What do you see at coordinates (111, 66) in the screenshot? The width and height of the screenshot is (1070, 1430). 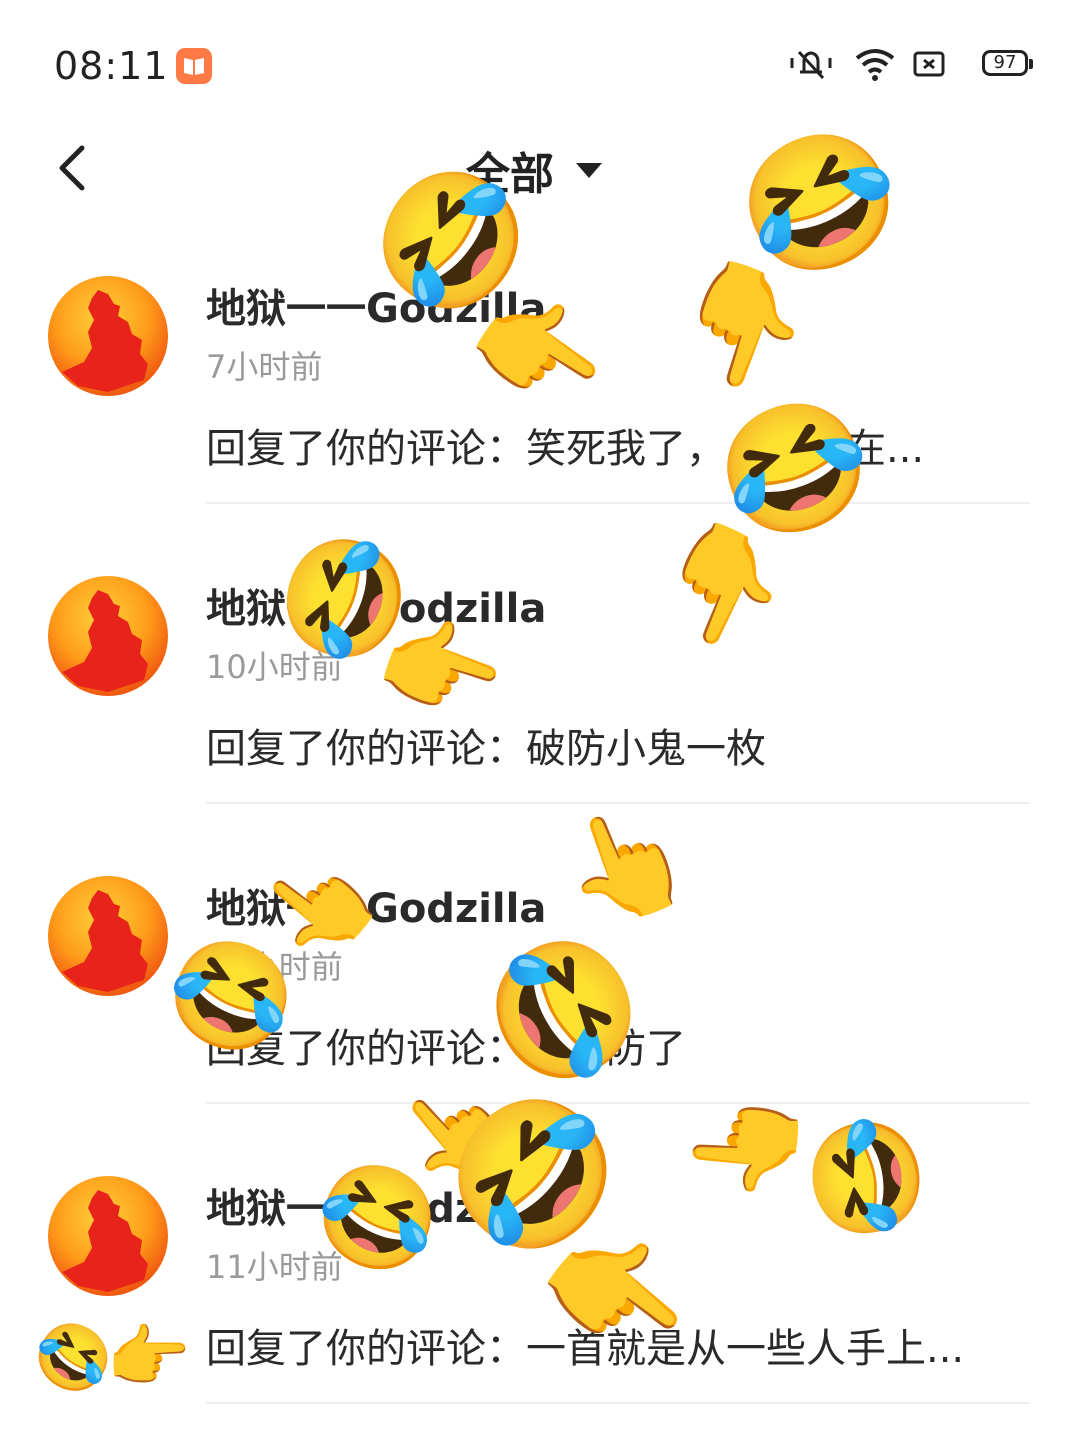 I see `status-time: 08:11` at bounding box center [111, 66].